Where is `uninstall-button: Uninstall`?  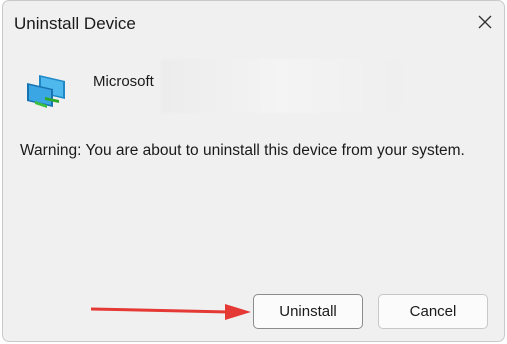
uninstall-button: Uninstall is located at coordinates (308, 311).